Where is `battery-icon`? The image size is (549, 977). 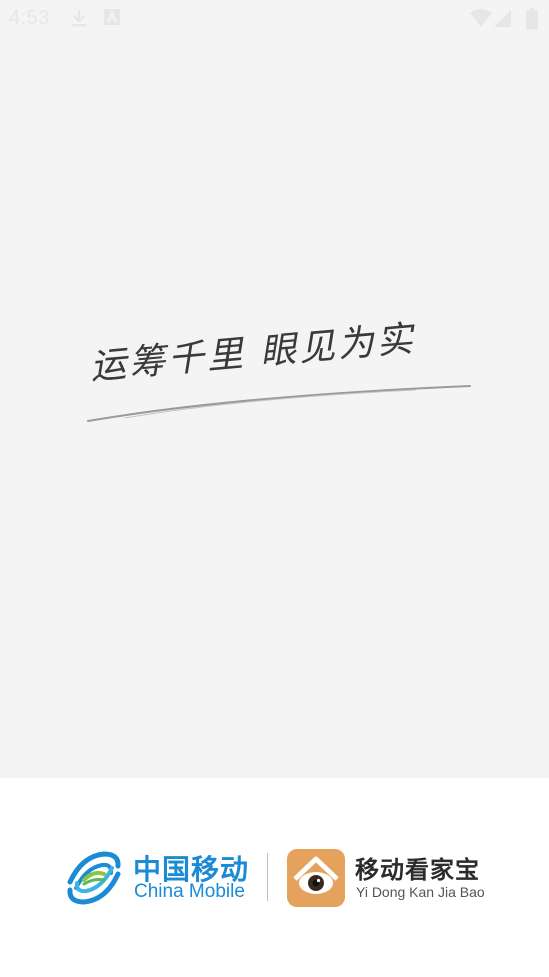
battery-icon is located at coordinates (532, 19).